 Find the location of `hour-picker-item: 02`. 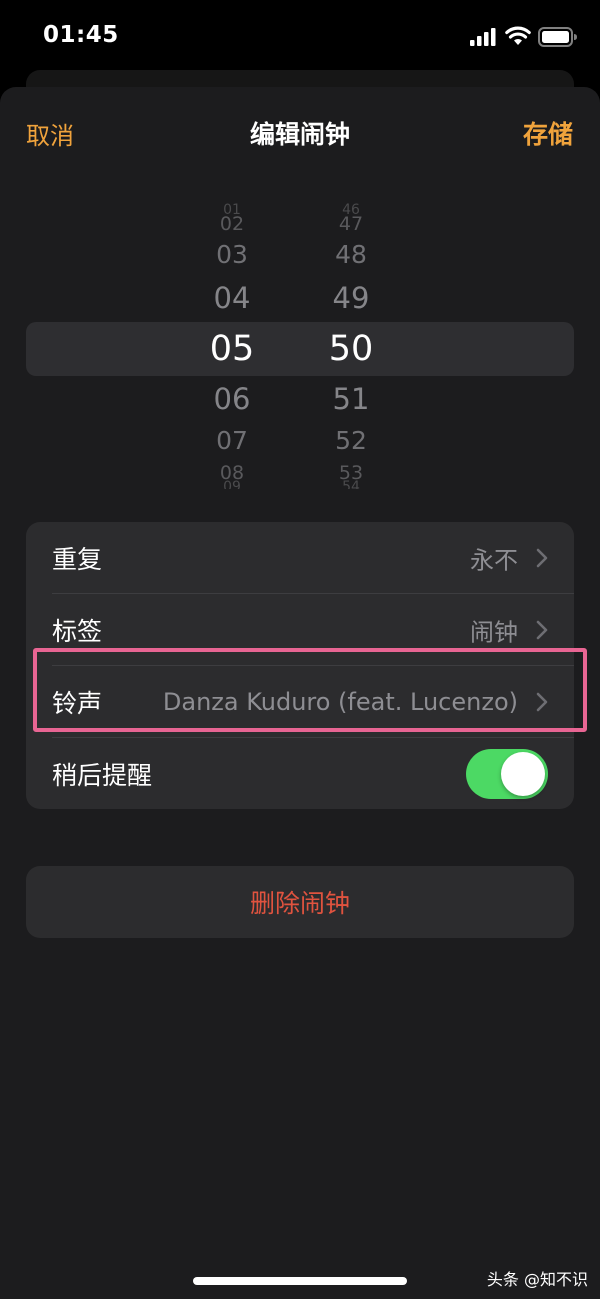

hour-picker-item: 02 is located at coordinates (232, 224).